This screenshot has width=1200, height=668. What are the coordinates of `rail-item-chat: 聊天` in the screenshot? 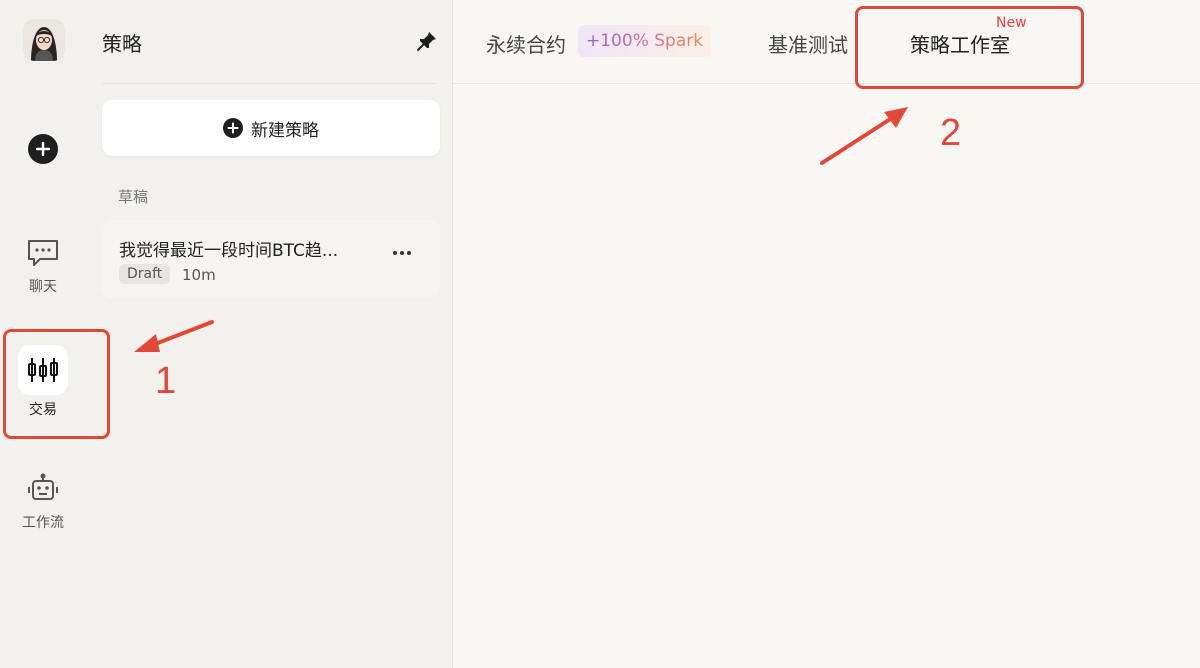 It's located at (43, 265).